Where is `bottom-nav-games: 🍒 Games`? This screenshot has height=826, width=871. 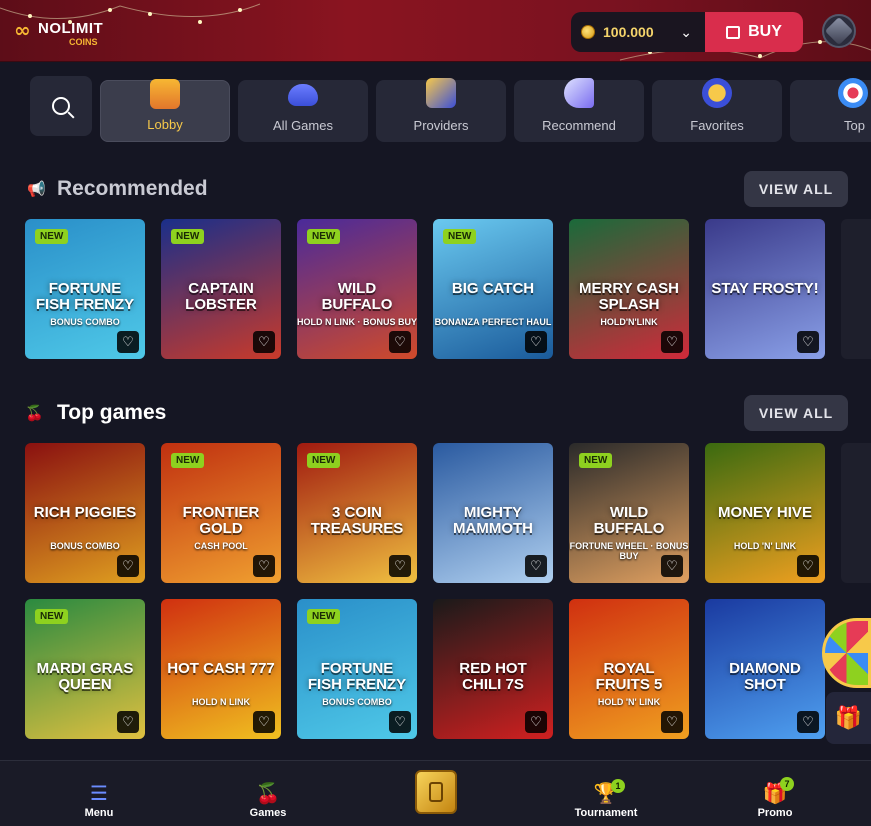
bottom-nav-games: 🍒 Games is located at coordinates (268, 800).